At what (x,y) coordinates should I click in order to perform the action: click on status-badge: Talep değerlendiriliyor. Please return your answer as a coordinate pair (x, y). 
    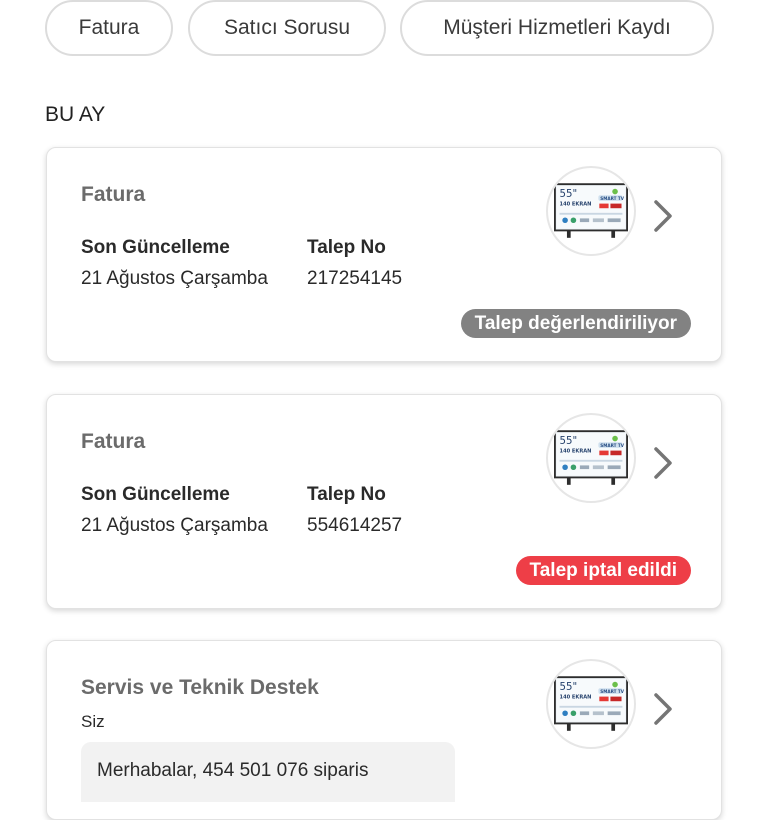
    Looking at the image, I should click on (575, 323).